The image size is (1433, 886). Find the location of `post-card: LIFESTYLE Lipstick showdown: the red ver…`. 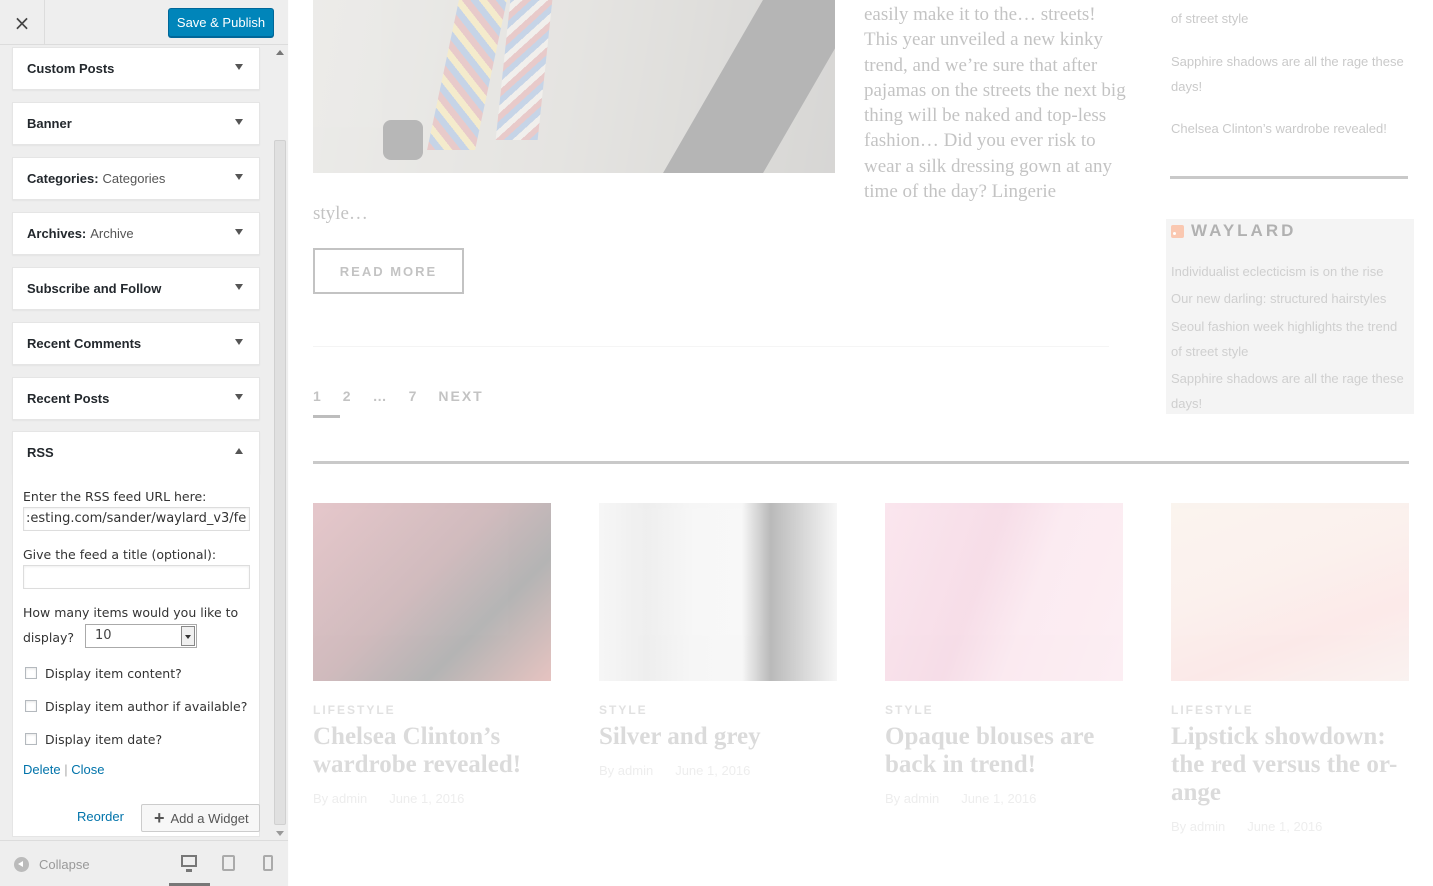

post-card: LIFESTYLE Lipstick showdown: the red ver… is located at coordinates (1290, 668).